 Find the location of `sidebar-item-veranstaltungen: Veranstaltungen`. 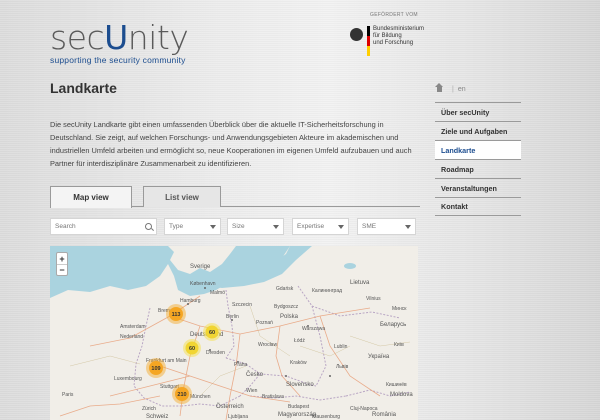

sidebar-item-veranstaltungen: Veranstaltungen is located at coordinates (478, 187).